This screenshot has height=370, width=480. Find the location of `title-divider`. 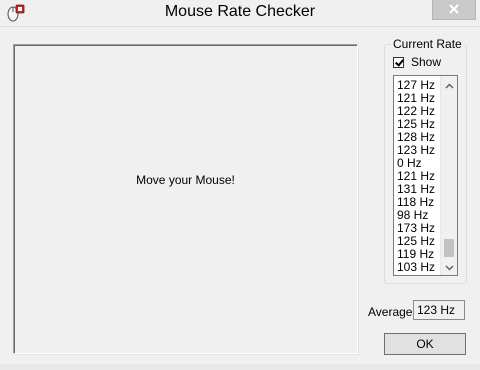

title-divider is located at coordinates (240, 26).